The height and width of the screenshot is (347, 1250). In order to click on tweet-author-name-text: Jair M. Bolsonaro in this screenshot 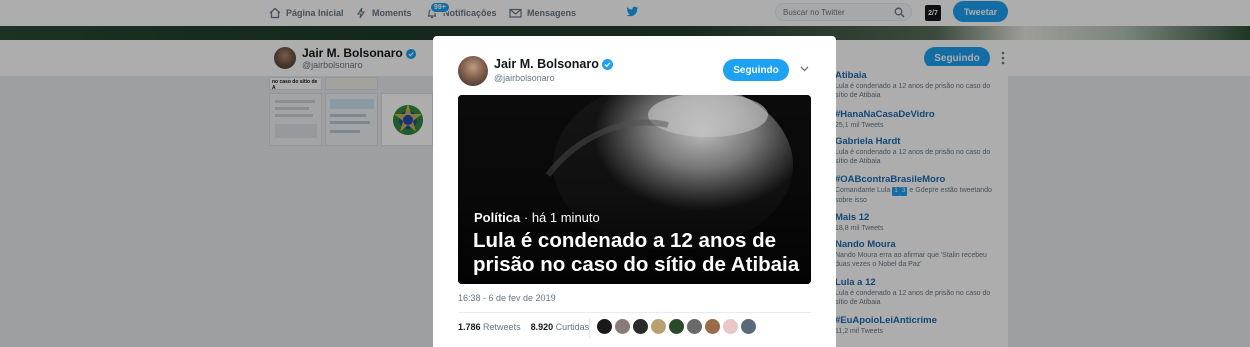, I will do `click(546, 64)`.